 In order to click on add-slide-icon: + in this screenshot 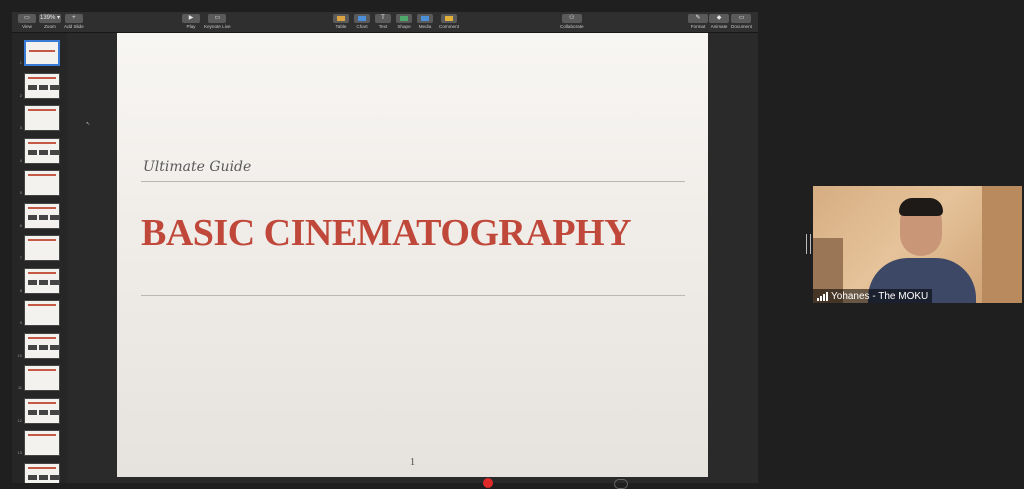, I will do `click(73, 18)`.